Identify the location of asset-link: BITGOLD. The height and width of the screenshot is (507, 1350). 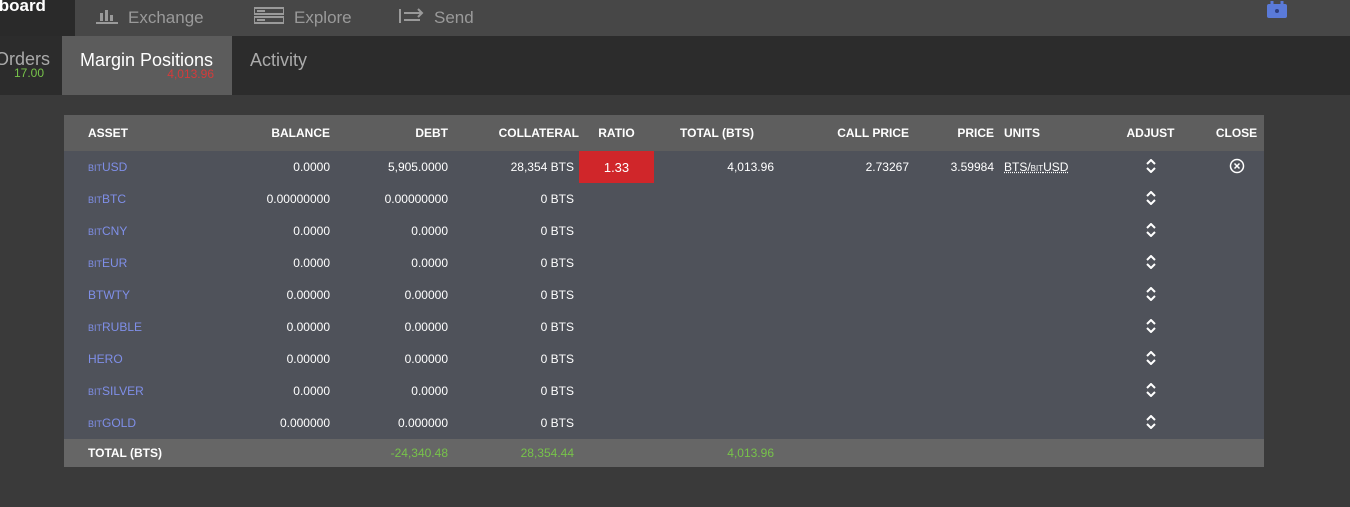
(136, 423).